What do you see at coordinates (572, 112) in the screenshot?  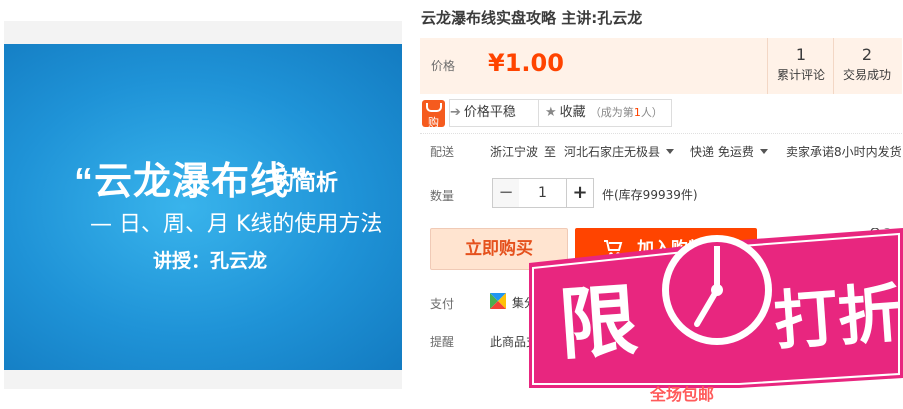 I see `favorite-label: 收藏` at bounding box center [572, 112].